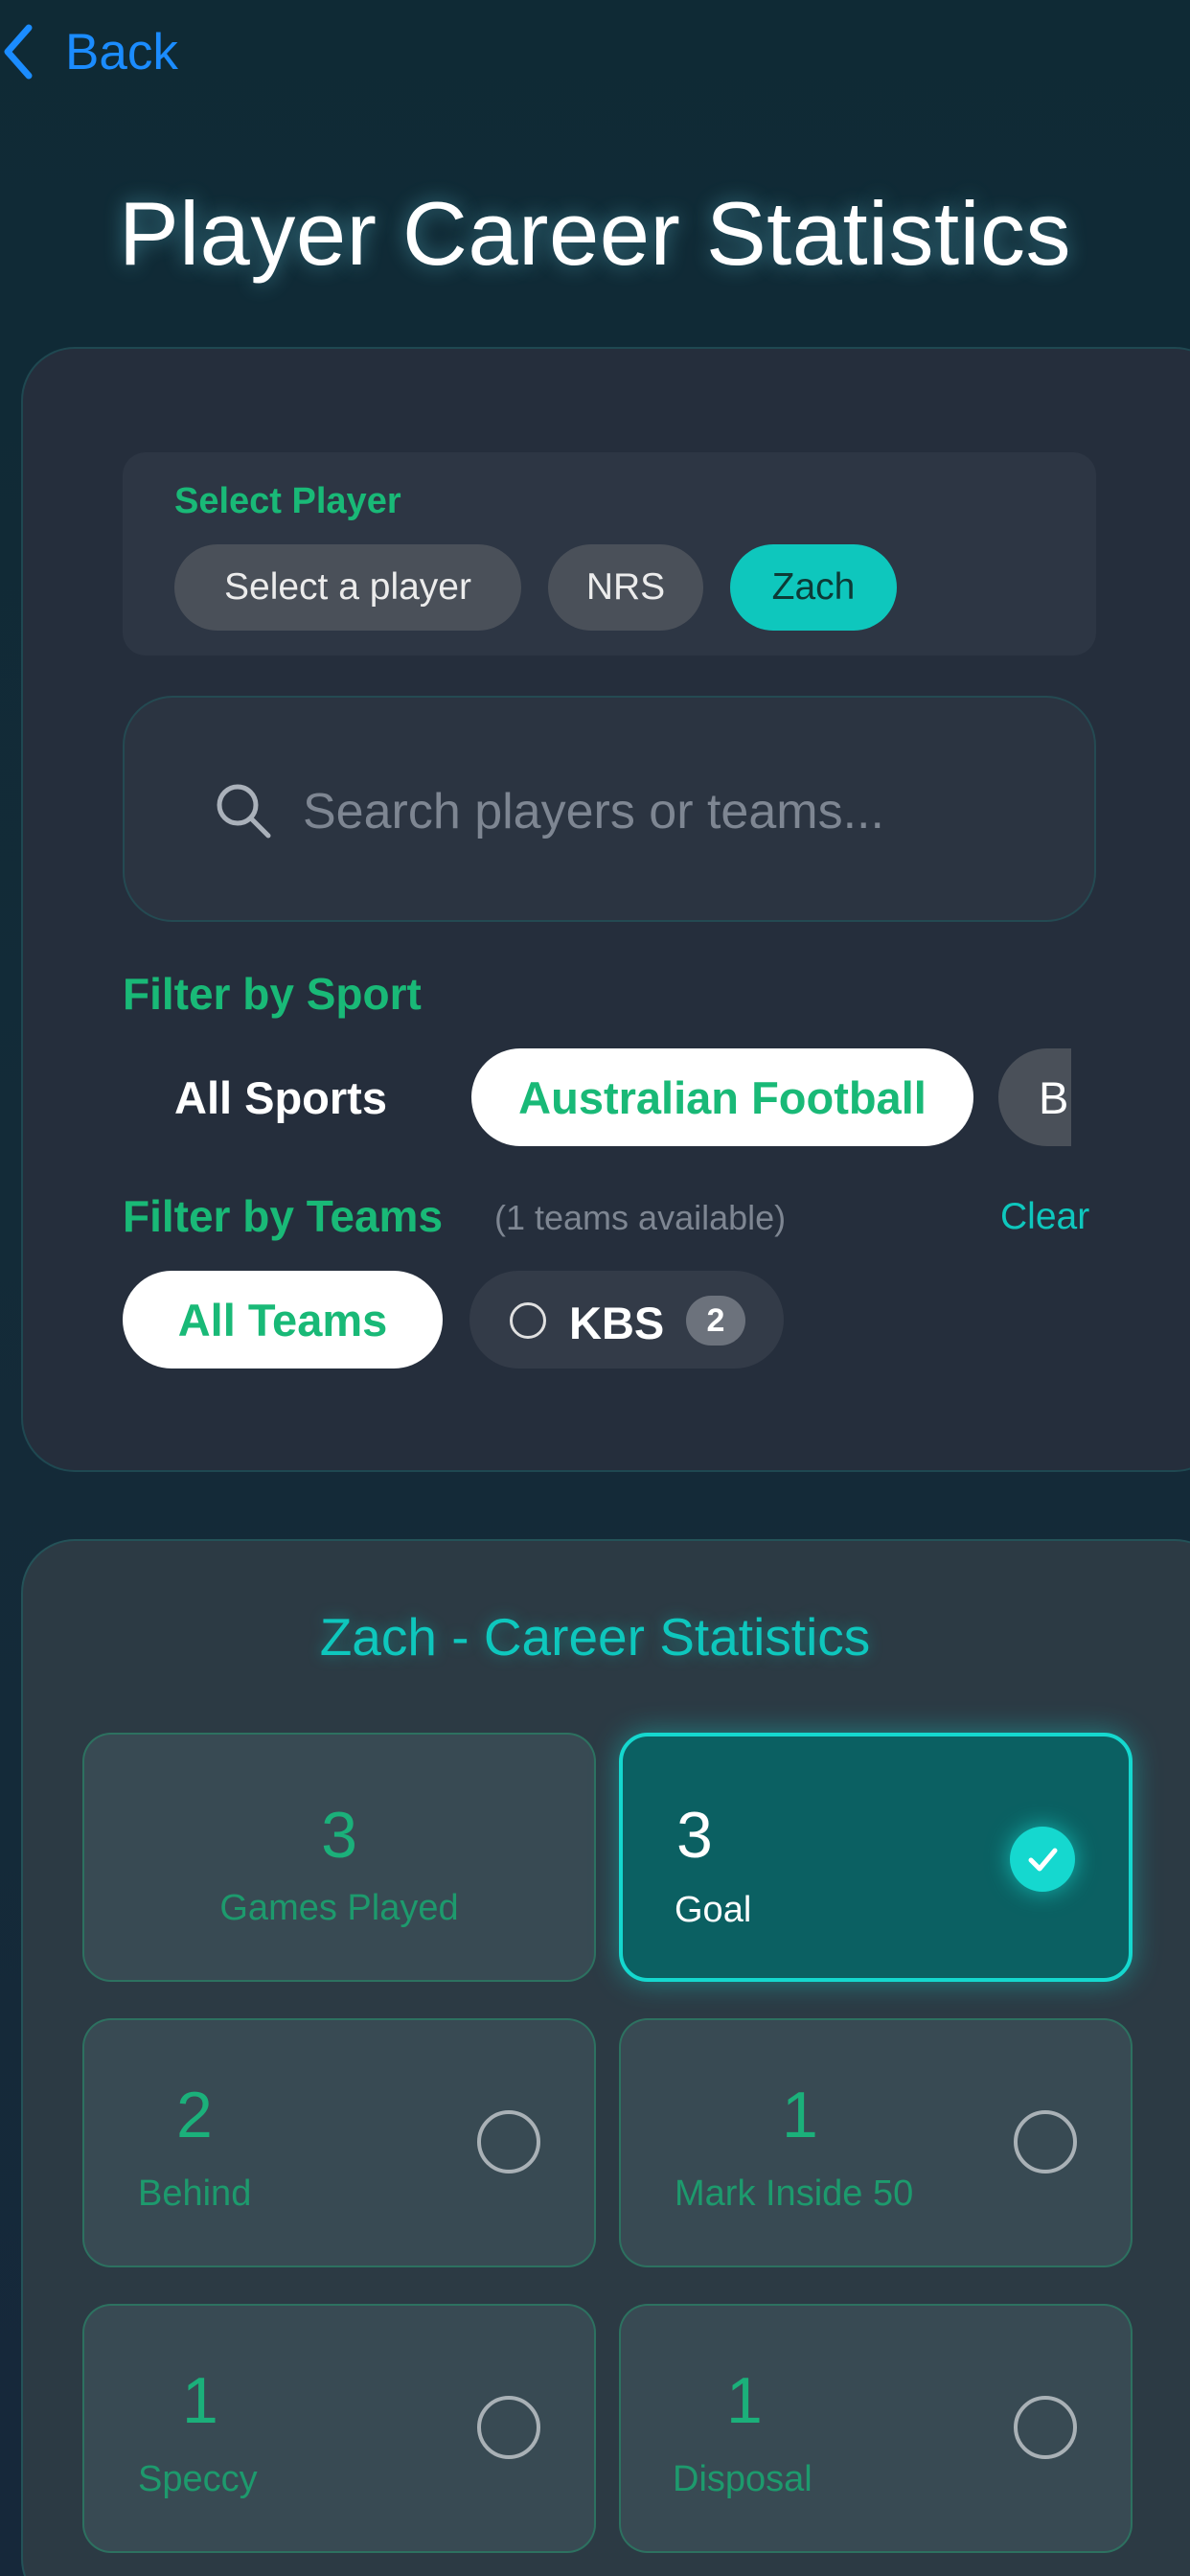 The height and width of the screenshot is (2576, 1190). What do you see at coordinates (876, 1857) in the screenshot?
I see `stat-tile-goal: 3 Goal` at bounding box center [876, 1857].